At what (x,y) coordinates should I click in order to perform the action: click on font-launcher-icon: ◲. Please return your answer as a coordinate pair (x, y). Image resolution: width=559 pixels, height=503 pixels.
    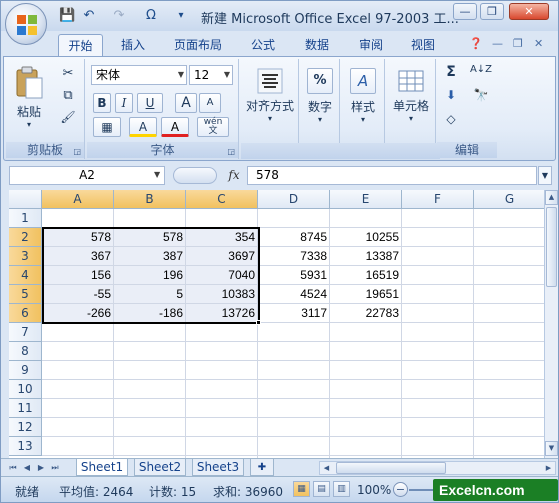
    Looking at the image, I should click on (231, 151).